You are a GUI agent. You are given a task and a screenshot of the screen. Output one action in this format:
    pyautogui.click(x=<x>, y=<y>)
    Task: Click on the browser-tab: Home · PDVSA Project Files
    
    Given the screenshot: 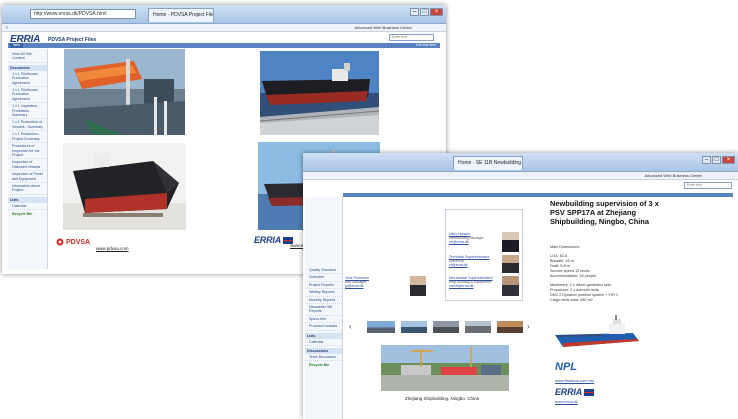 What is the action you would take?
    pyautogui.click(x=181, y=15)
    